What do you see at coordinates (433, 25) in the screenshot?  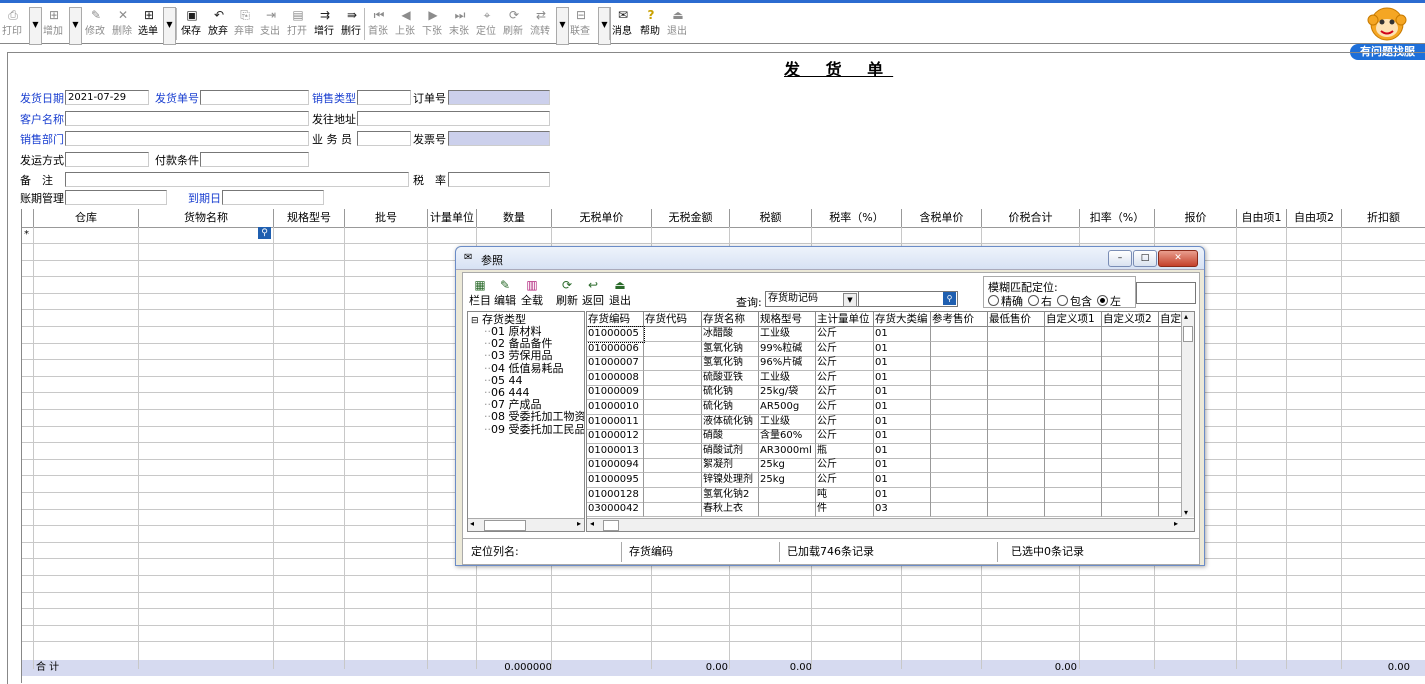 I see `next-button: ▶ 下张` at bounding box center [433, 25].